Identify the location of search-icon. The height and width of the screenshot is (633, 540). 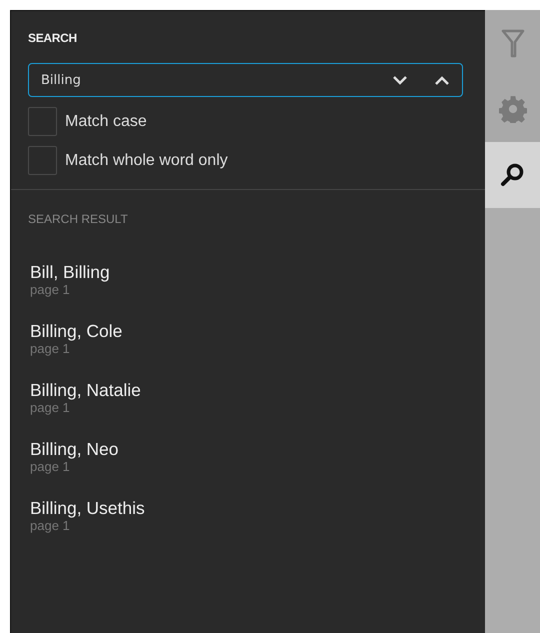
(513, 175).